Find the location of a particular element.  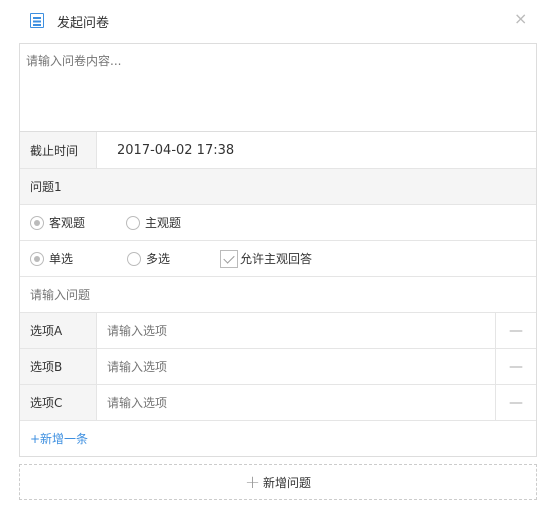

survey-icon is located at coordinates (37, 20).